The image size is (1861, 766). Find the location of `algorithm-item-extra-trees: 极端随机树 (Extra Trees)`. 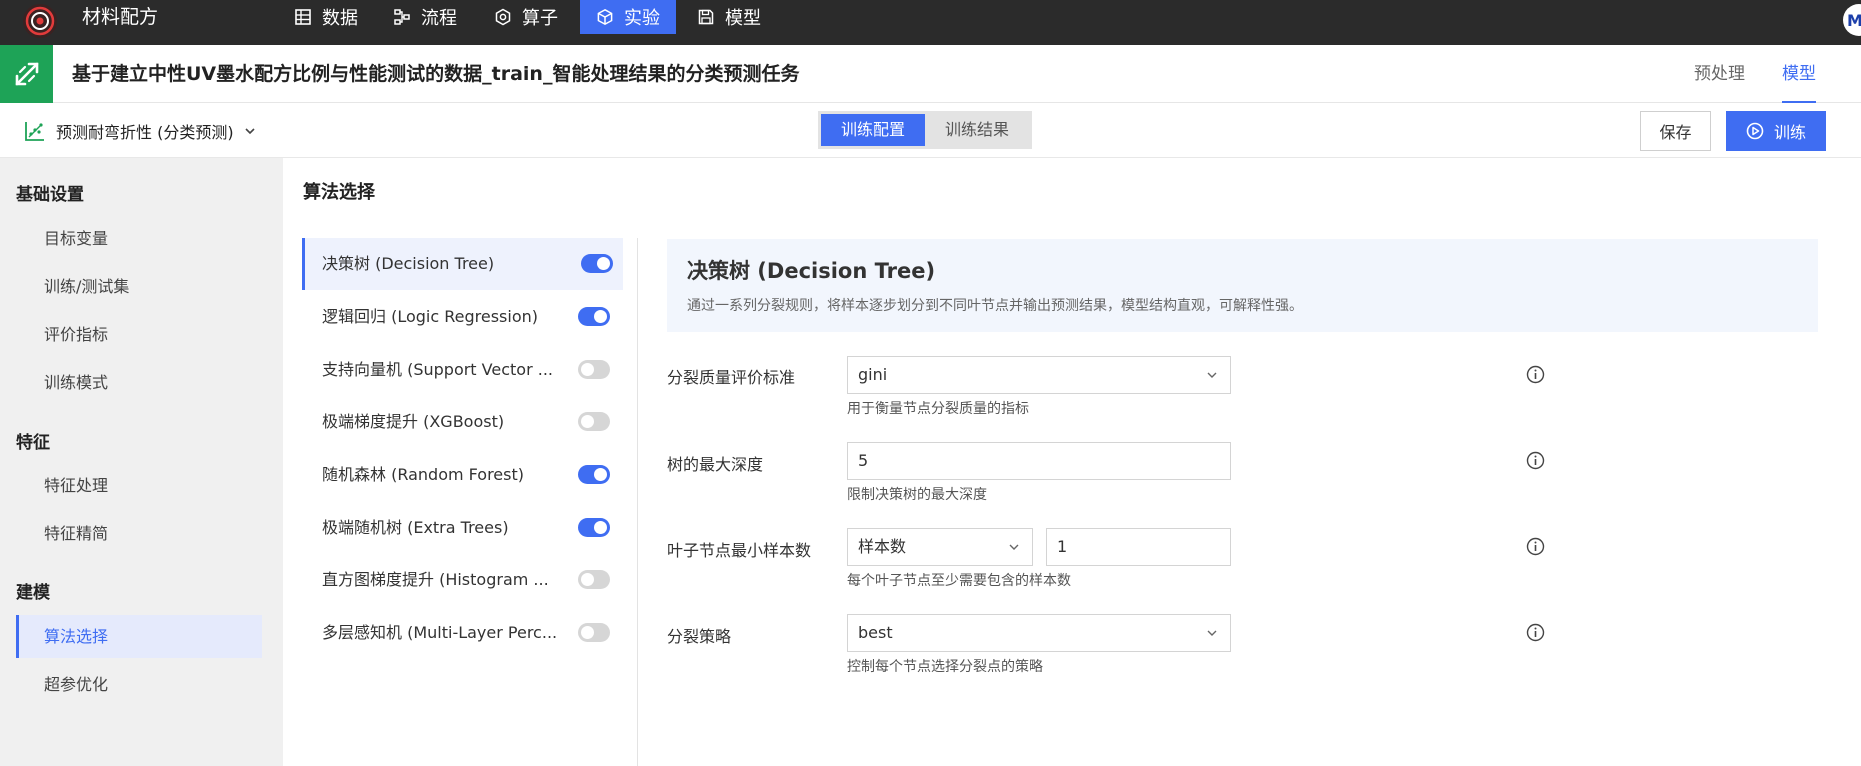

algorithm-item-extra-trees: 极端随机树 (Extra Trees) is located at coordinates (462, 528).